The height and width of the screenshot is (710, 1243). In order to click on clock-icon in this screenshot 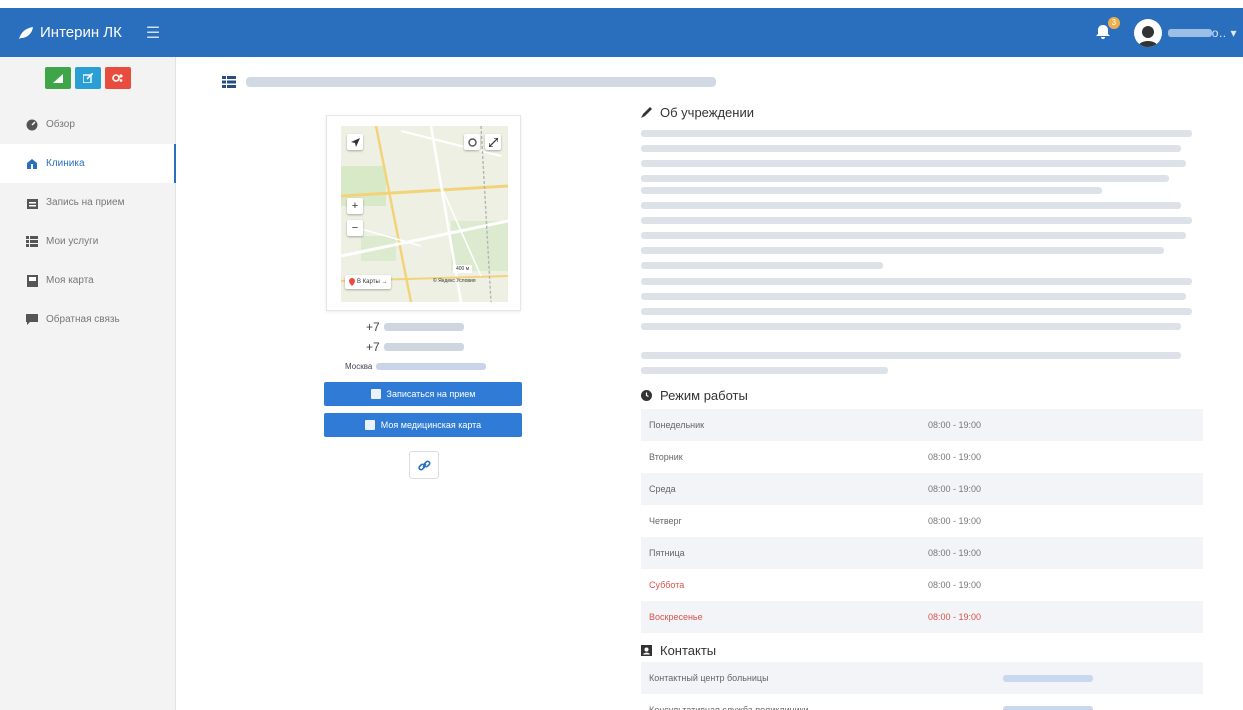, I will do `click(646, 396)`.